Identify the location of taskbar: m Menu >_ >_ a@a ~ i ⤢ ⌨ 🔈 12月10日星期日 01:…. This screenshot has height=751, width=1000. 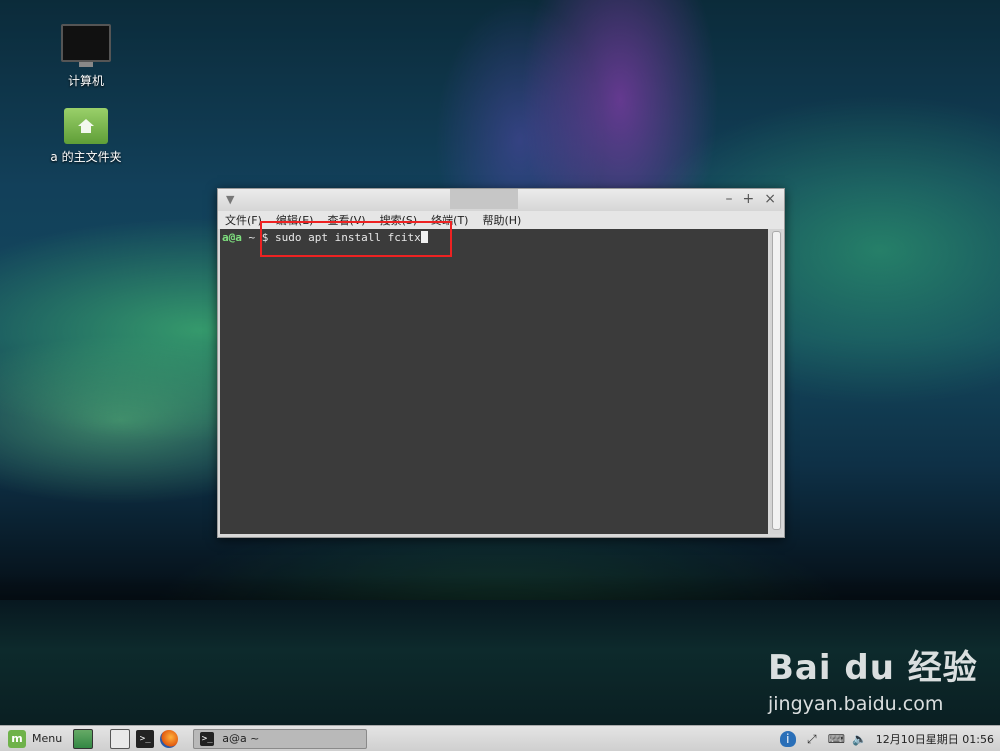
(500, 738).